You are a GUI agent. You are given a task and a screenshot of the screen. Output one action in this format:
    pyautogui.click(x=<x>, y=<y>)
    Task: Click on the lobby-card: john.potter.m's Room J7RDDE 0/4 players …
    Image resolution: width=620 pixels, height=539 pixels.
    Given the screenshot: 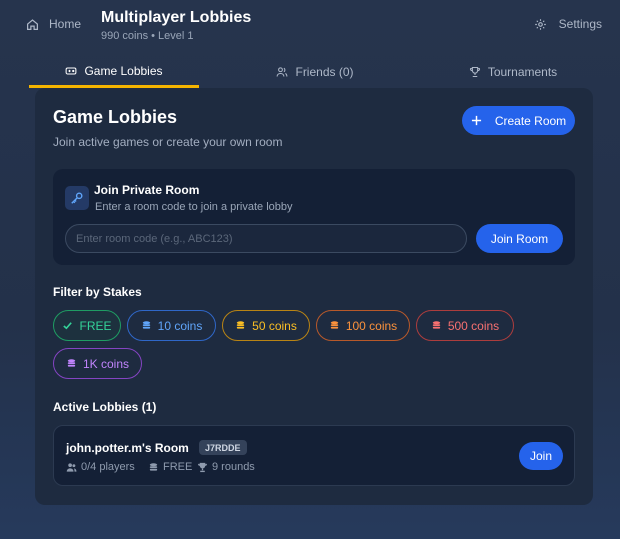 What is the action you would take?
    pyautogui.click(x=314, y=455)
    